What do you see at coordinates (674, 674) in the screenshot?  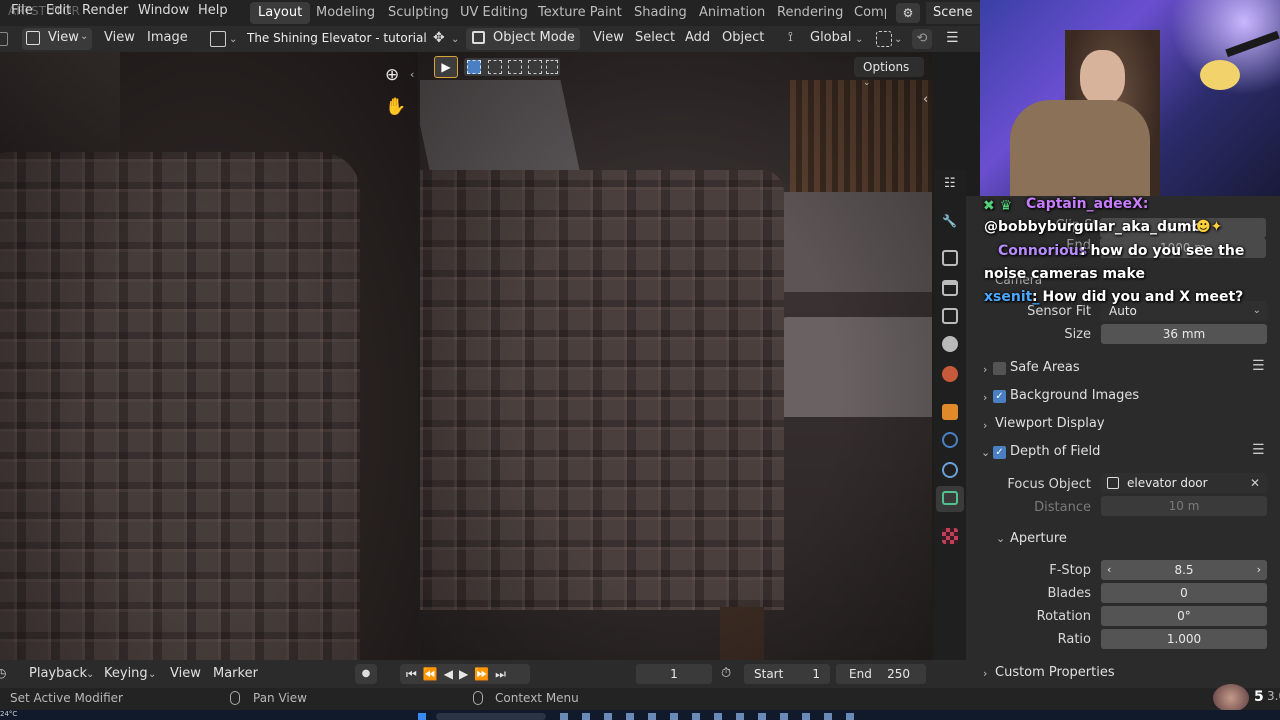 I see `current-frame-field: 1` at bounding box center [674, 674].